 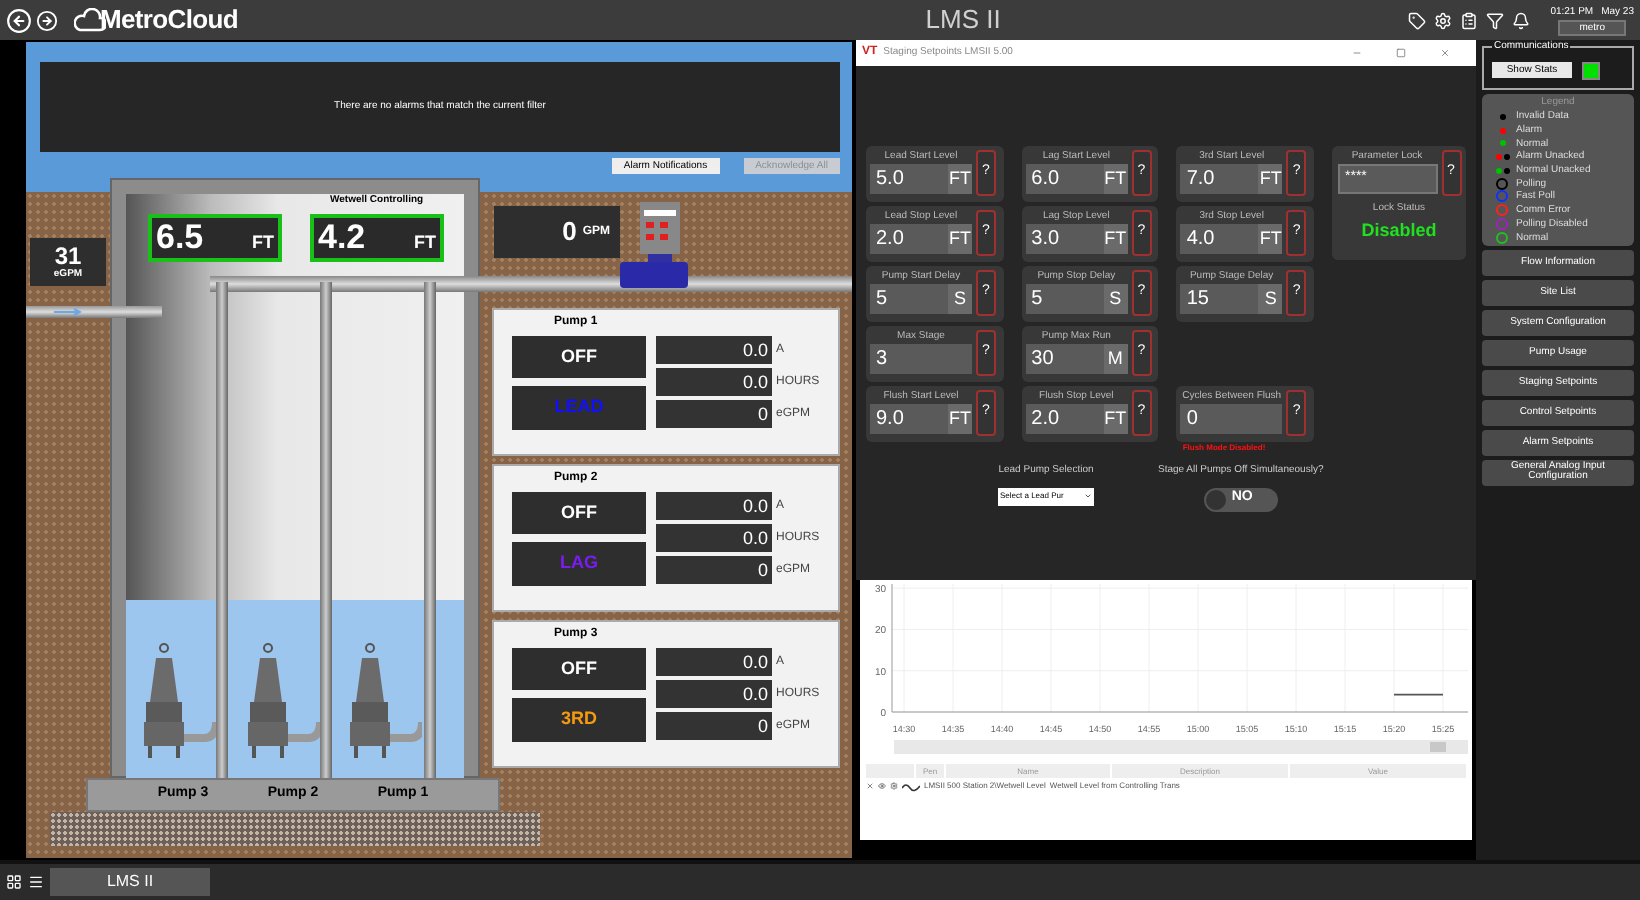 I want to click on tag-icon, so click(x=1417, y=20).